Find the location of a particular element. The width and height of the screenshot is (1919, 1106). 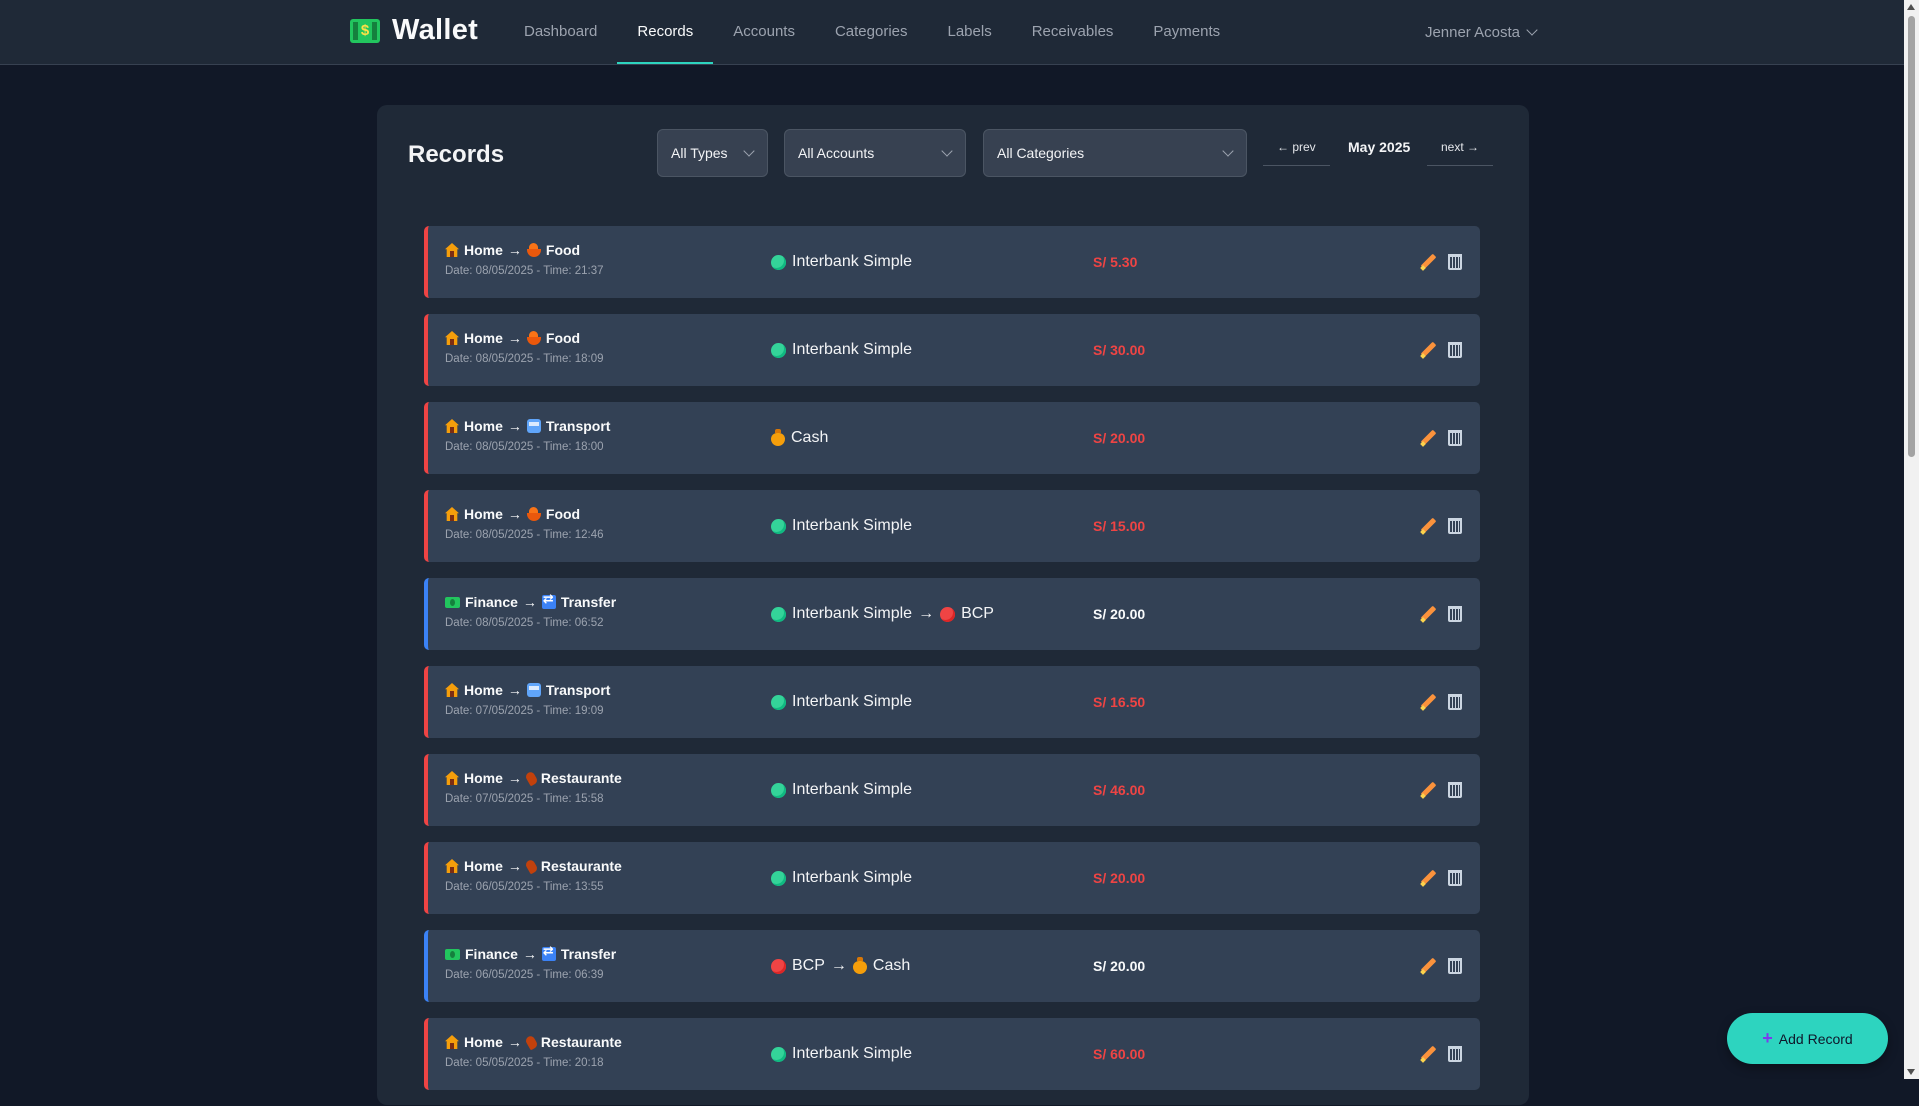

record-datetime: Date: 08/05/2025 - Time: 21:37 is located at coordinates (524, 271).